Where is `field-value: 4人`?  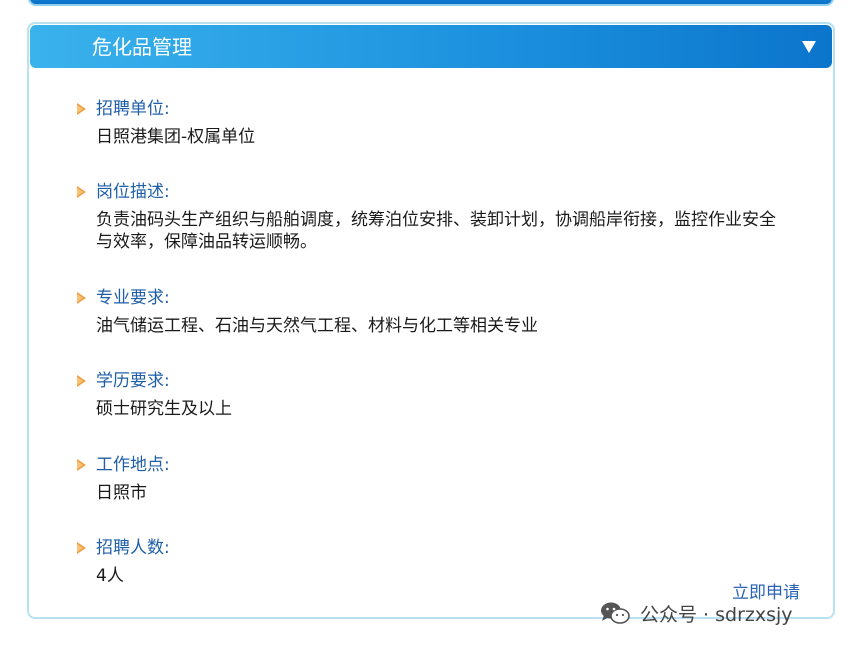
field-value: 4人 is located at coordinates (110, 576).